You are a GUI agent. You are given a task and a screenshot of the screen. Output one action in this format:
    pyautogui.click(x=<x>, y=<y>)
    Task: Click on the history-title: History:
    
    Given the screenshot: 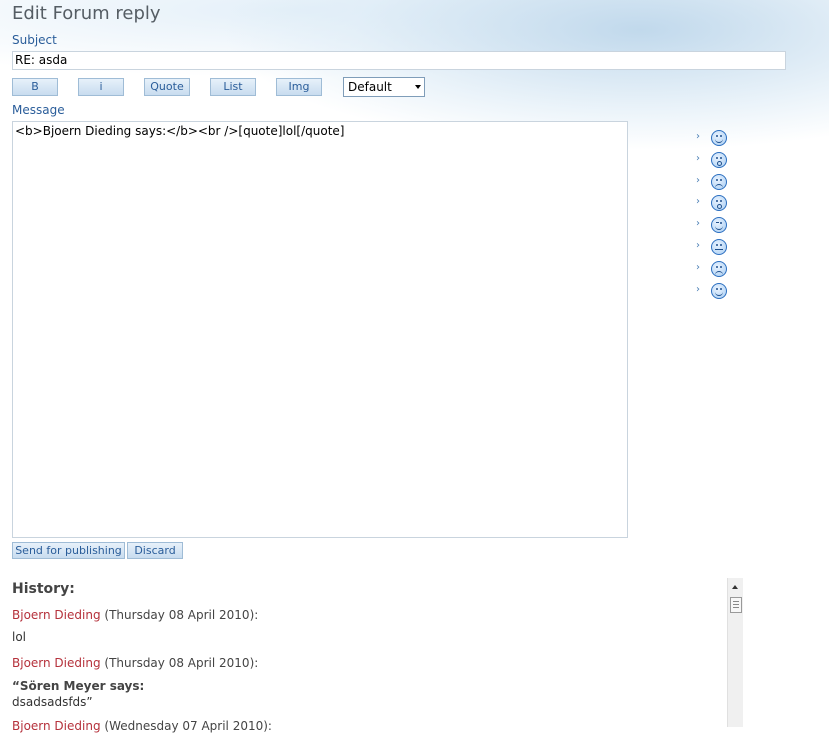 What is the action you would take?
    pyautogui.click(x=43, y=589)
    